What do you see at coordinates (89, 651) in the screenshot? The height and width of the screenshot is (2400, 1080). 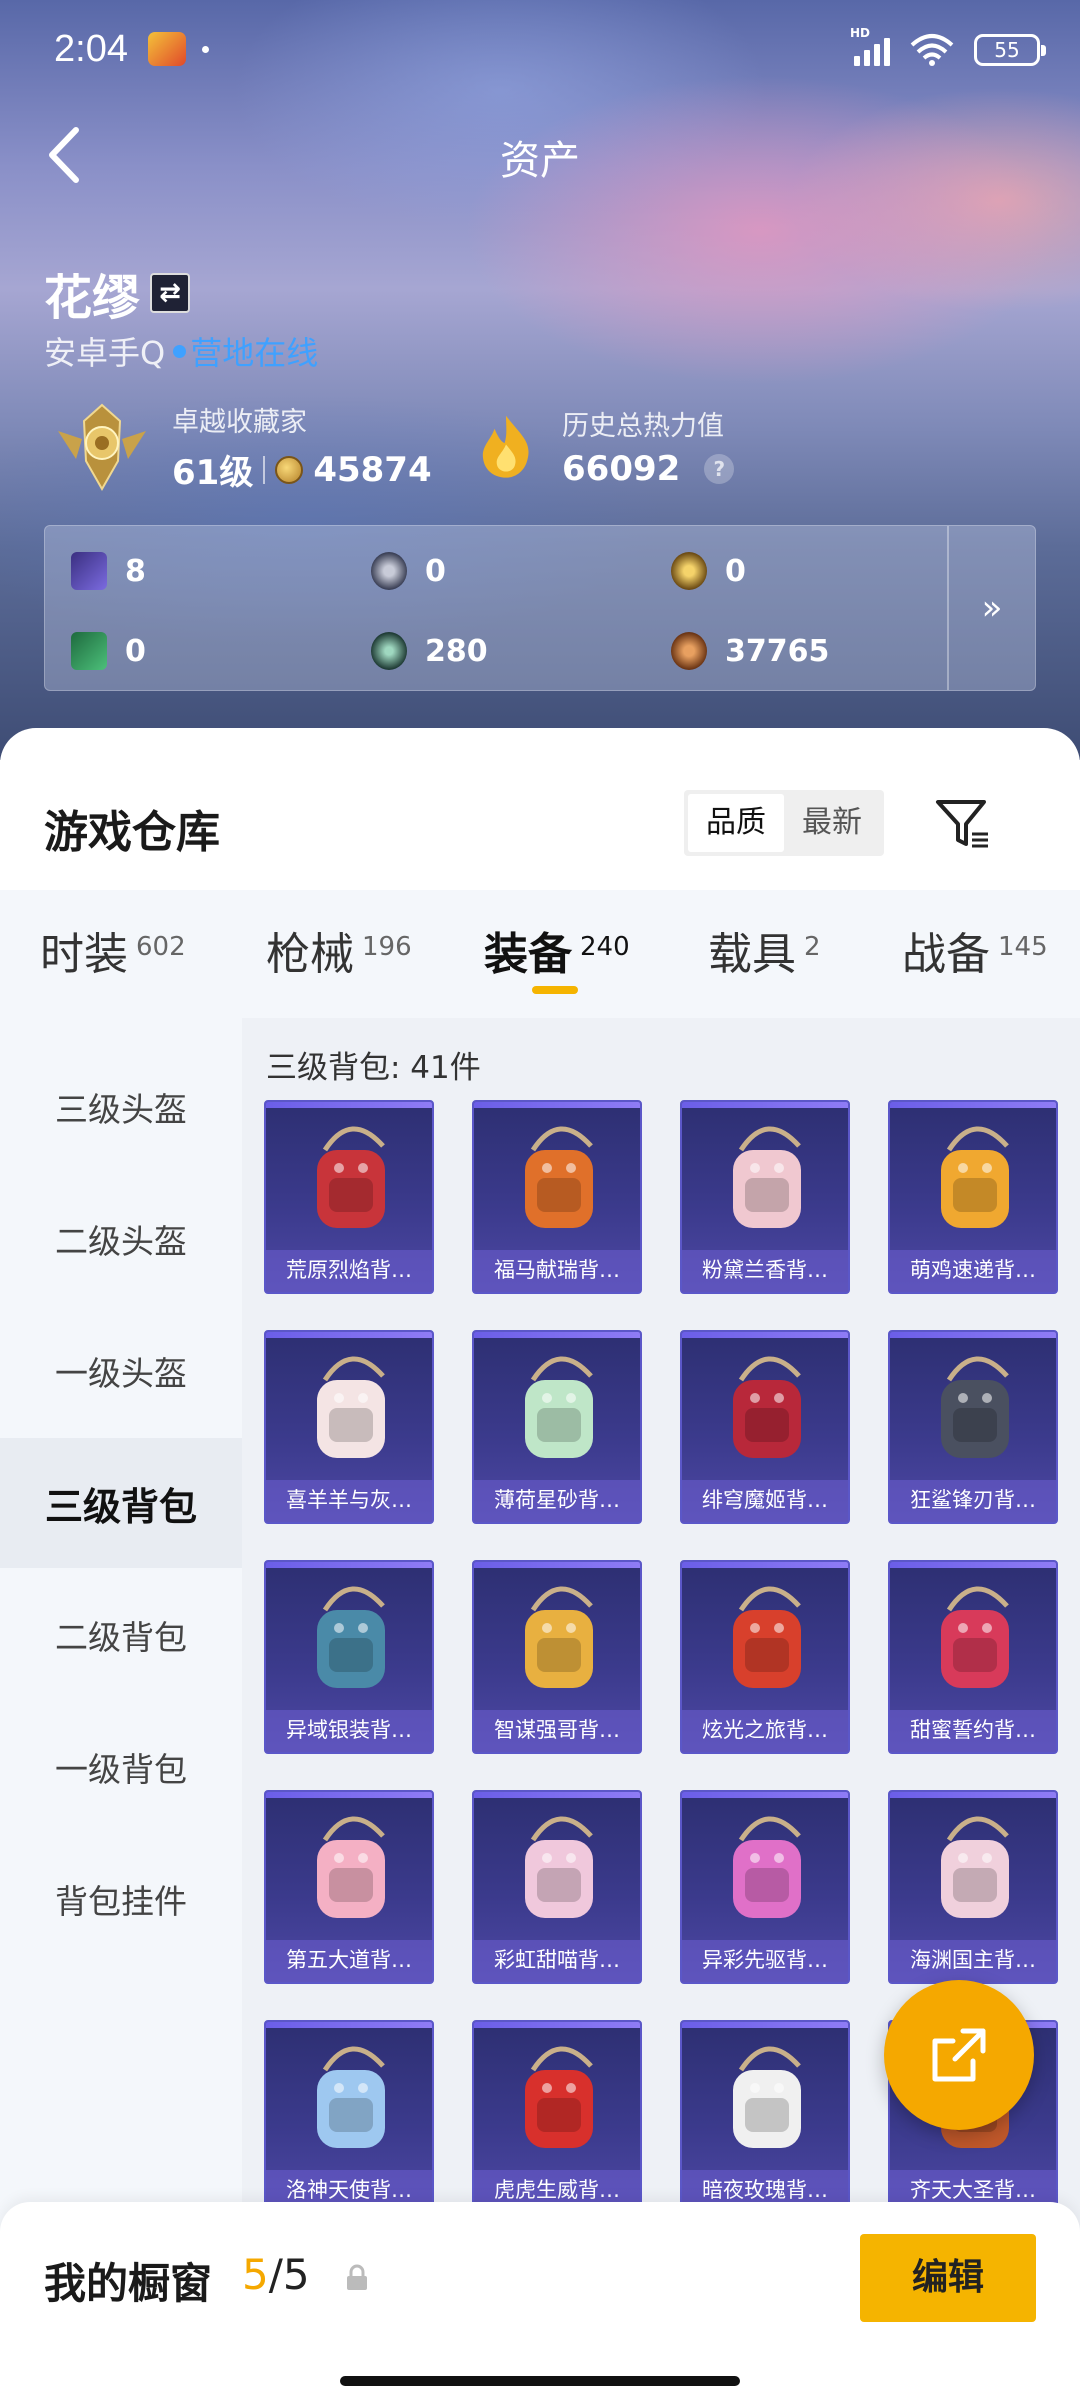 I see `green-ticket-icon` at bounding box center [89, 651].